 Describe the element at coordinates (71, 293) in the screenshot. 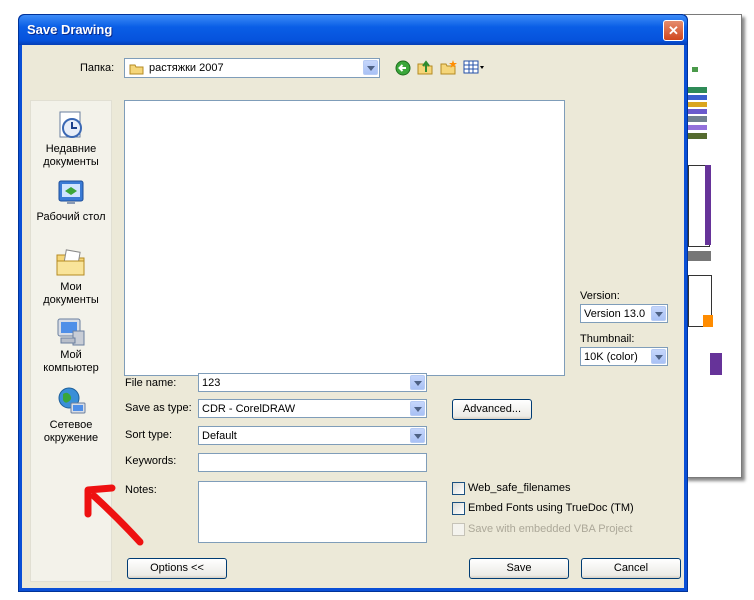

I see `place-label: Мои документы` at that location.